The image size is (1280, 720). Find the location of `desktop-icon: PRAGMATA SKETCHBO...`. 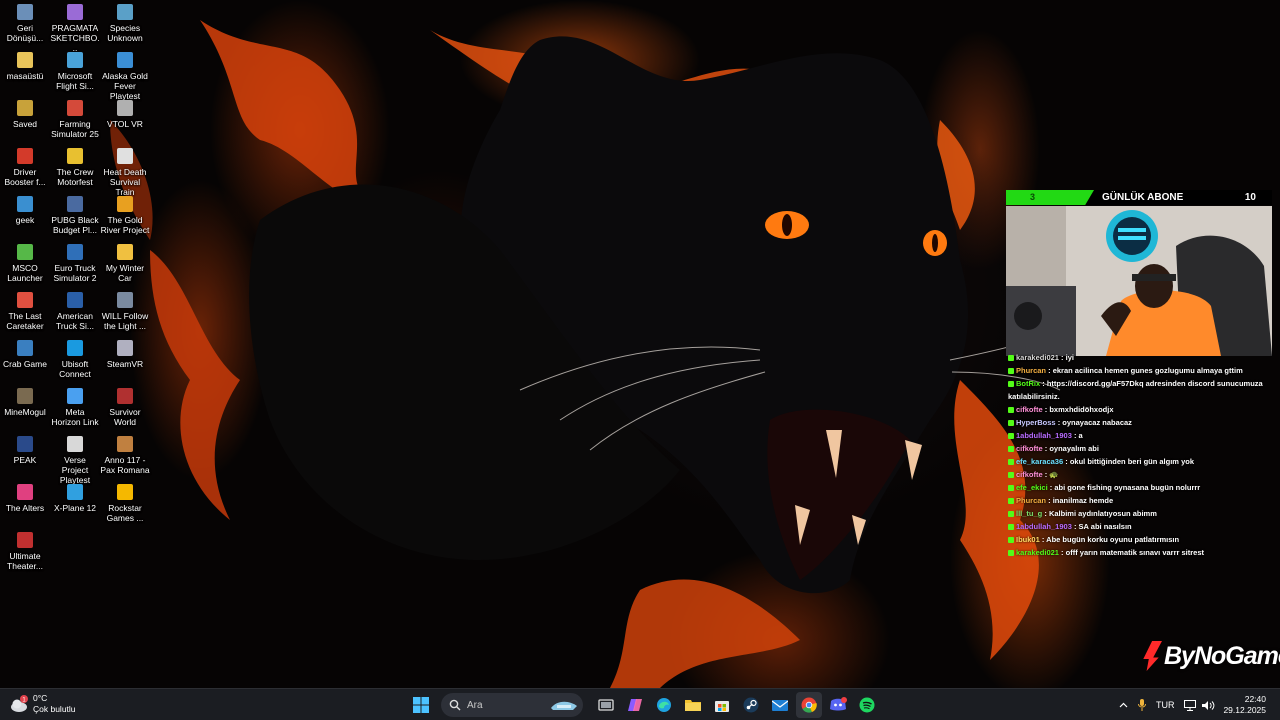

desktop-icon: PRAGMATA SKETCHBO... is located at coordinates (75, 28).